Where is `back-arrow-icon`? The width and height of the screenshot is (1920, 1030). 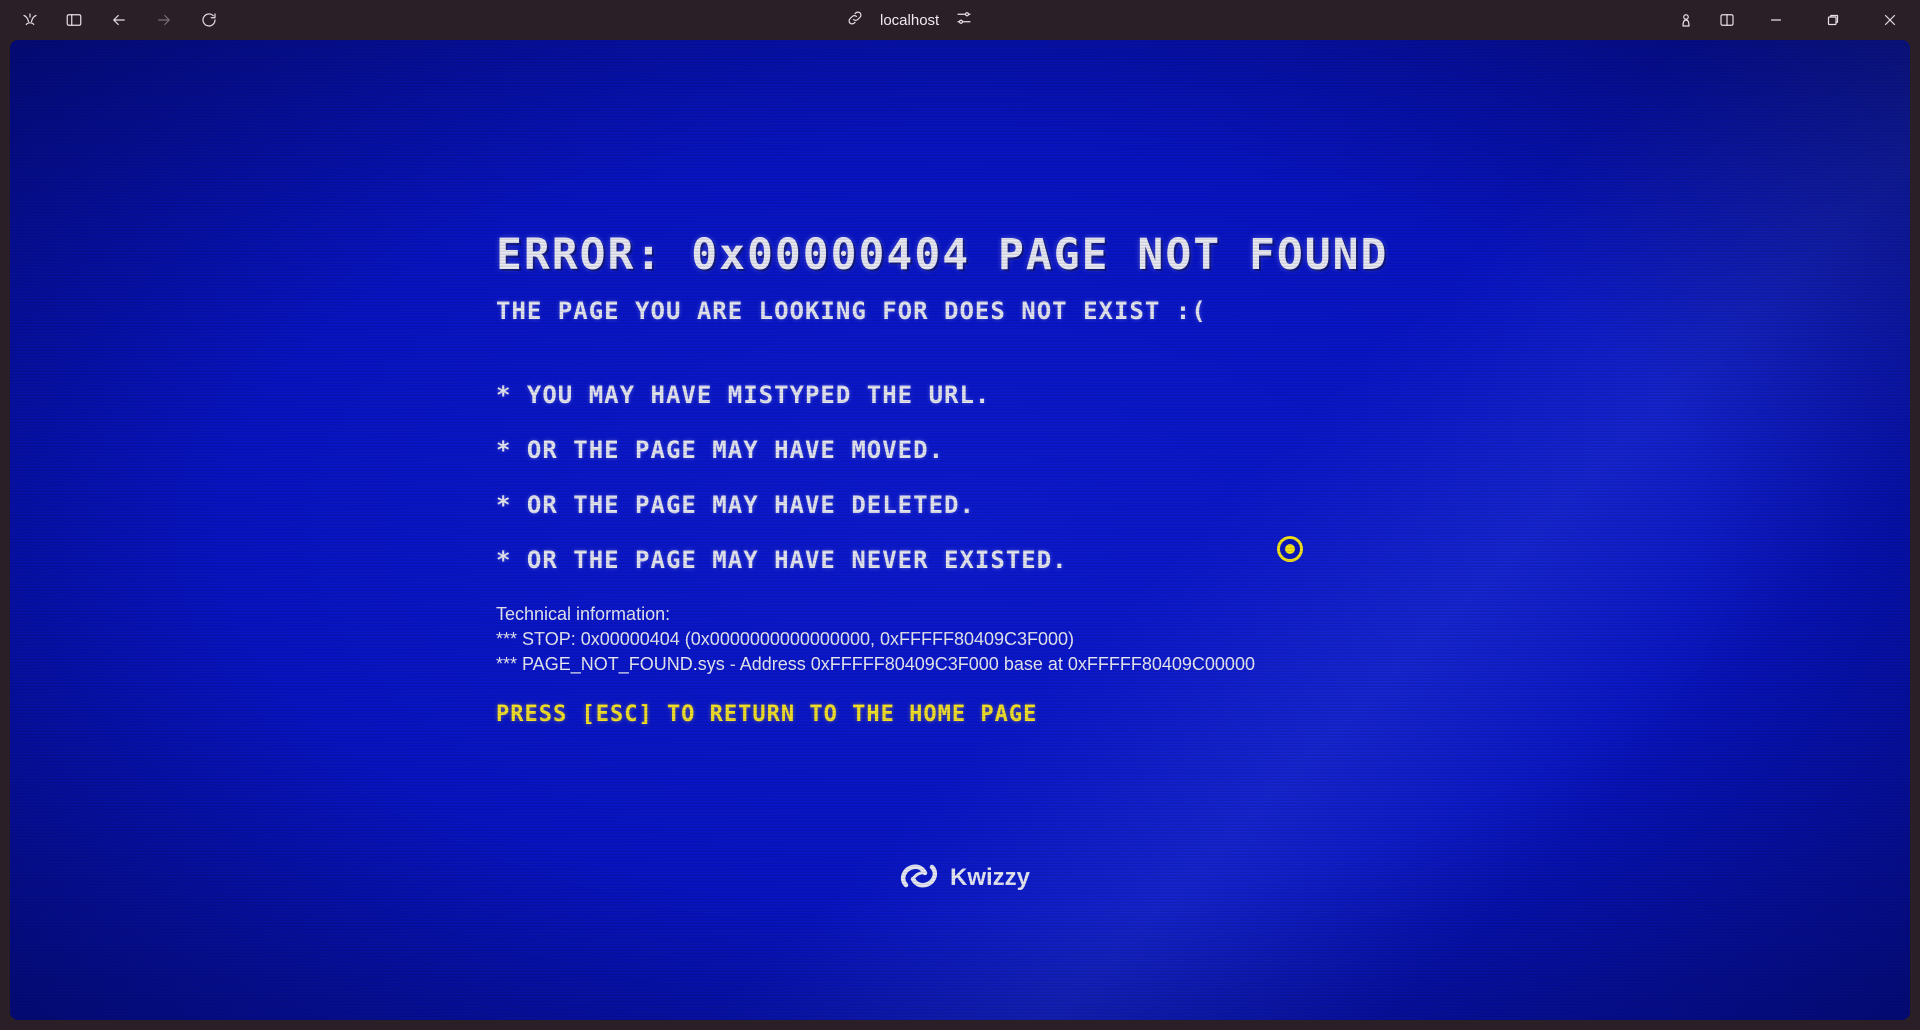
back-arrow-icon is located at coordinates (119, 20).